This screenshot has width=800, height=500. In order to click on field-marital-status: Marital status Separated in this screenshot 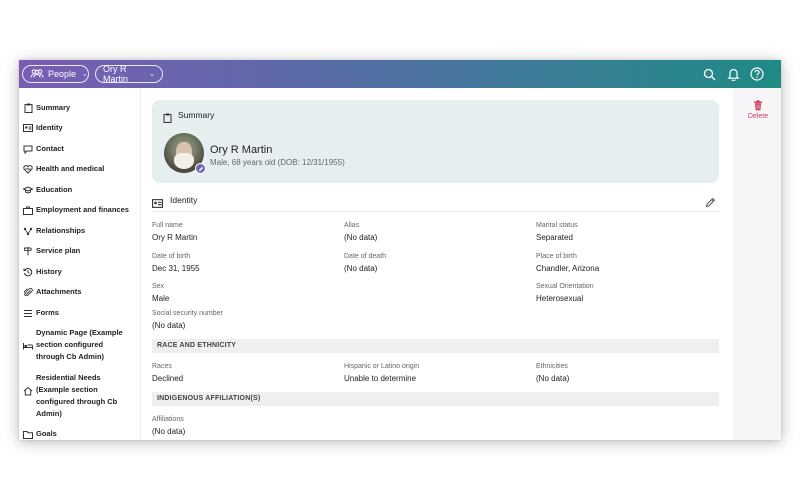, I will do `click(557, 232)`.